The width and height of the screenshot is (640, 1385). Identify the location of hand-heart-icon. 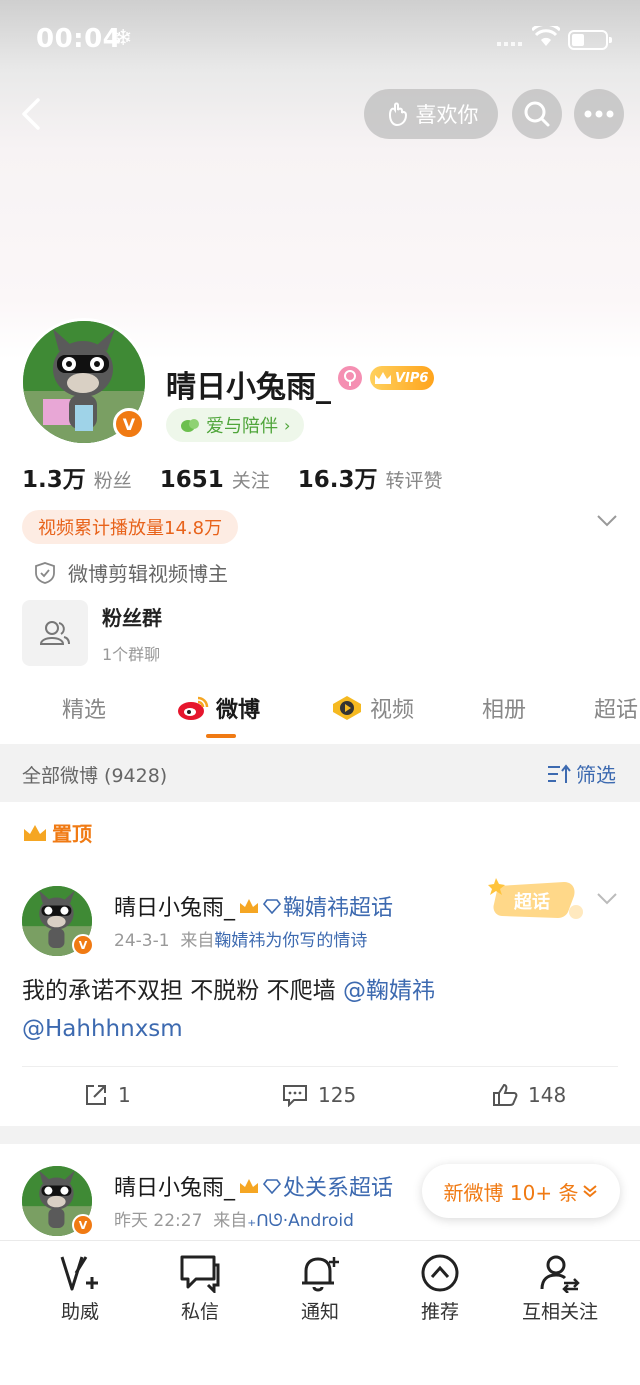
(397, 114).